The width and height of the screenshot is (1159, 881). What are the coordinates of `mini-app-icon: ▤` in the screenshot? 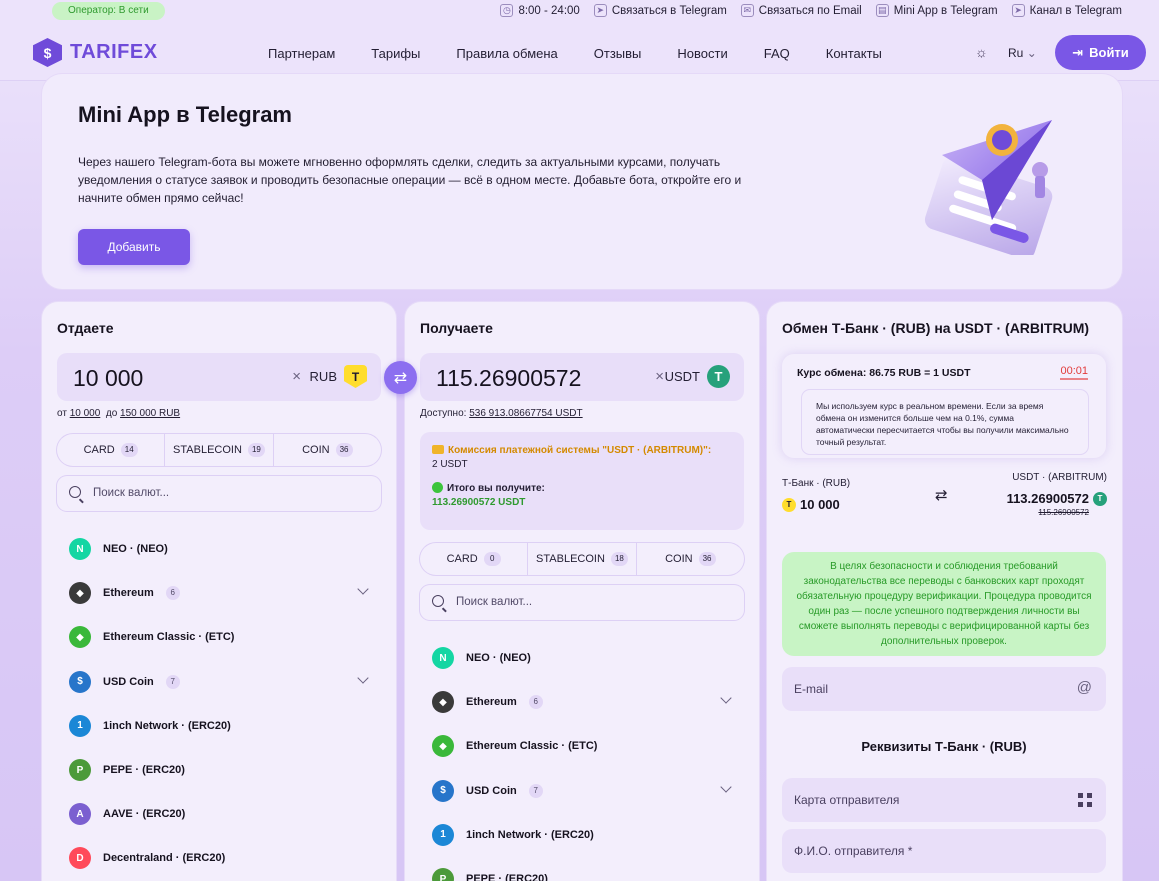 It's located at (882, 10).